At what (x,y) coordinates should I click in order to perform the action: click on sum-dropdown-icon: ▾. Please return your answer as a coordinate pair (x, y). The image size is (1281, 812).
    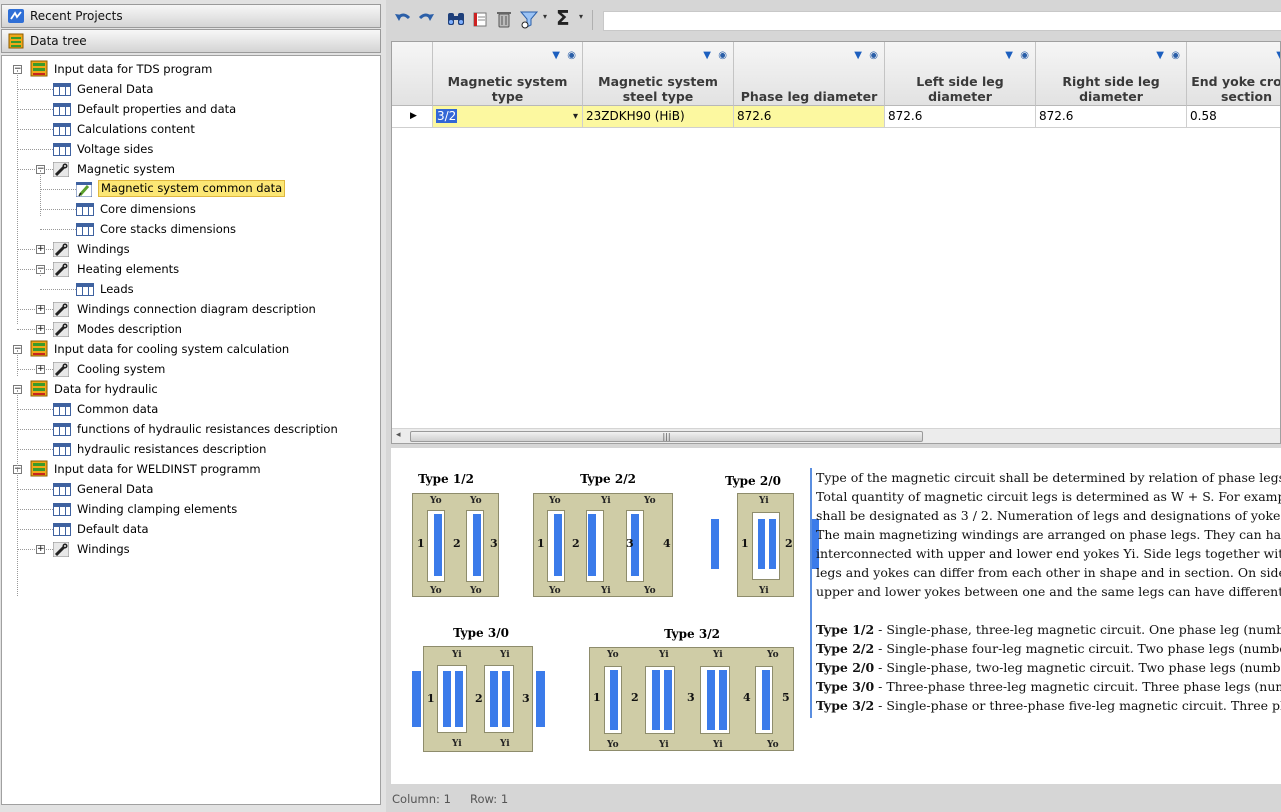
    Looking at the image, I should click on (581, 16).